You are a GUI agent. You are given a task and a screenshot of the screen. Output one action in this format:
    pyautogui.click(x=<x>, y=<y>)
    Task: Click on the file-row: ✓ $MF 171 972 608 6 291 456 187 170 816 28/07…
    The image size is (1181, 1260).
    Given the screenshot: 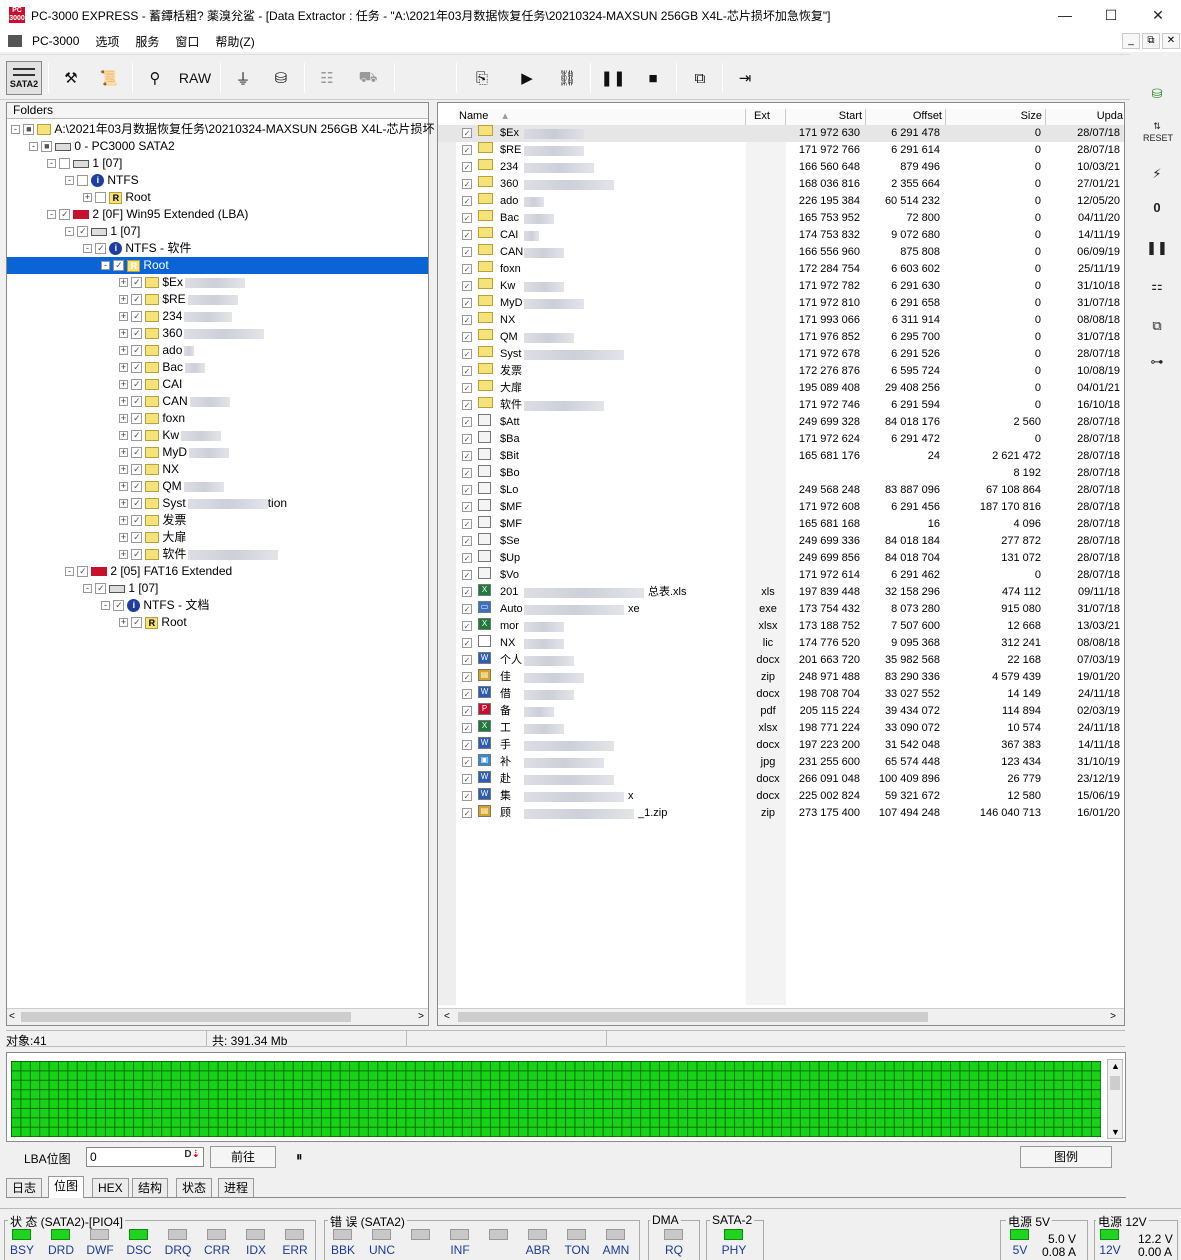 What is the action you would take?
    pyautogui.click(x=781, y=507)
    